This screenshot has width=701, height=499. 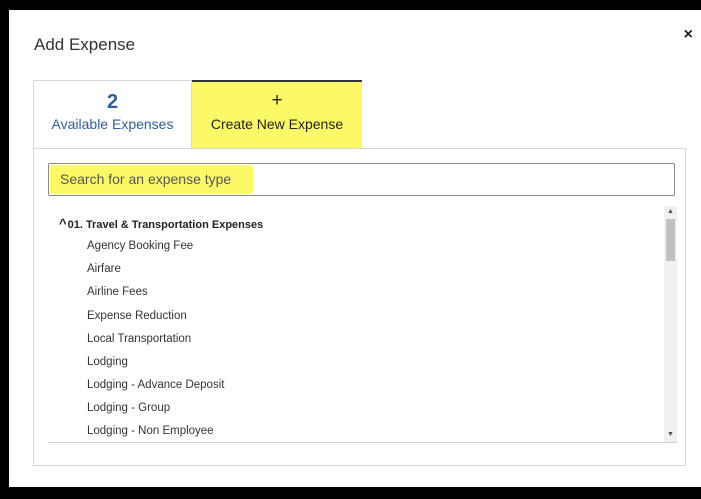 I want to click on list-item: Airfare, so click(x=104, y=269).